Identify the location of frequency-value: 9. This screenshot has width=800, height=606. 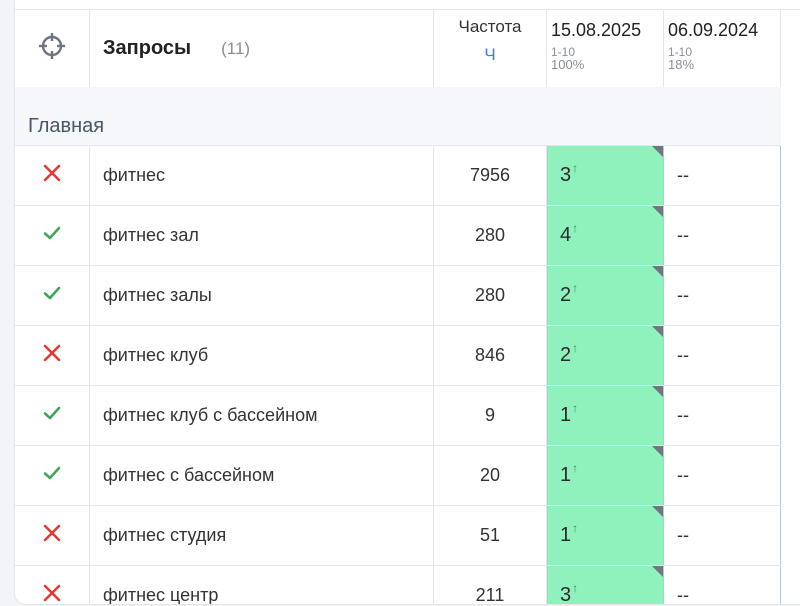
(489, 415).